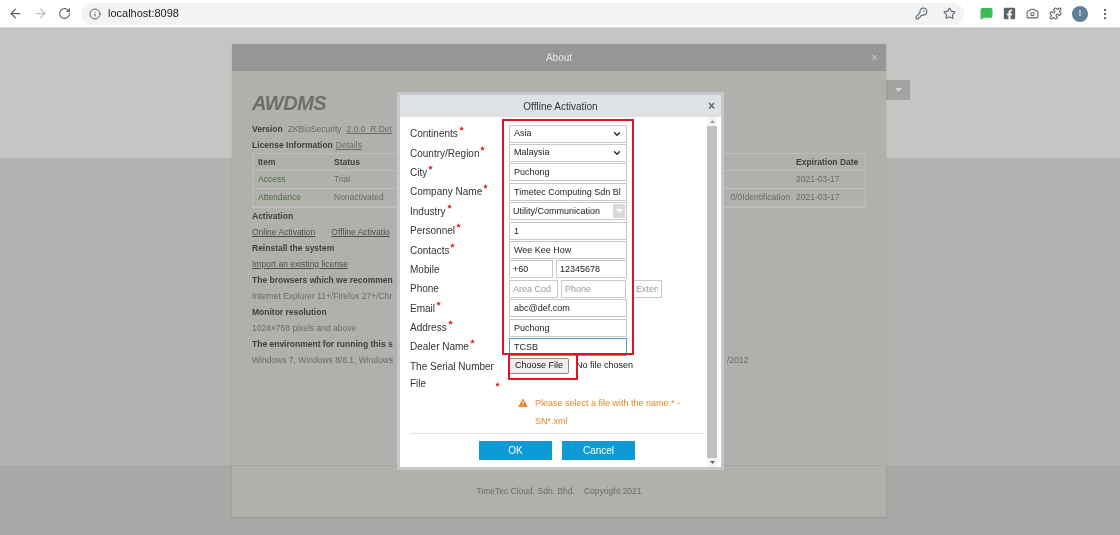 Image resolution: width=1120 pixels, height=535 pixels. What do you see at coordinates (289, 312) in the screenshot?
I see `section-heading: Monitor resolution` at bounding box center [289, 312].